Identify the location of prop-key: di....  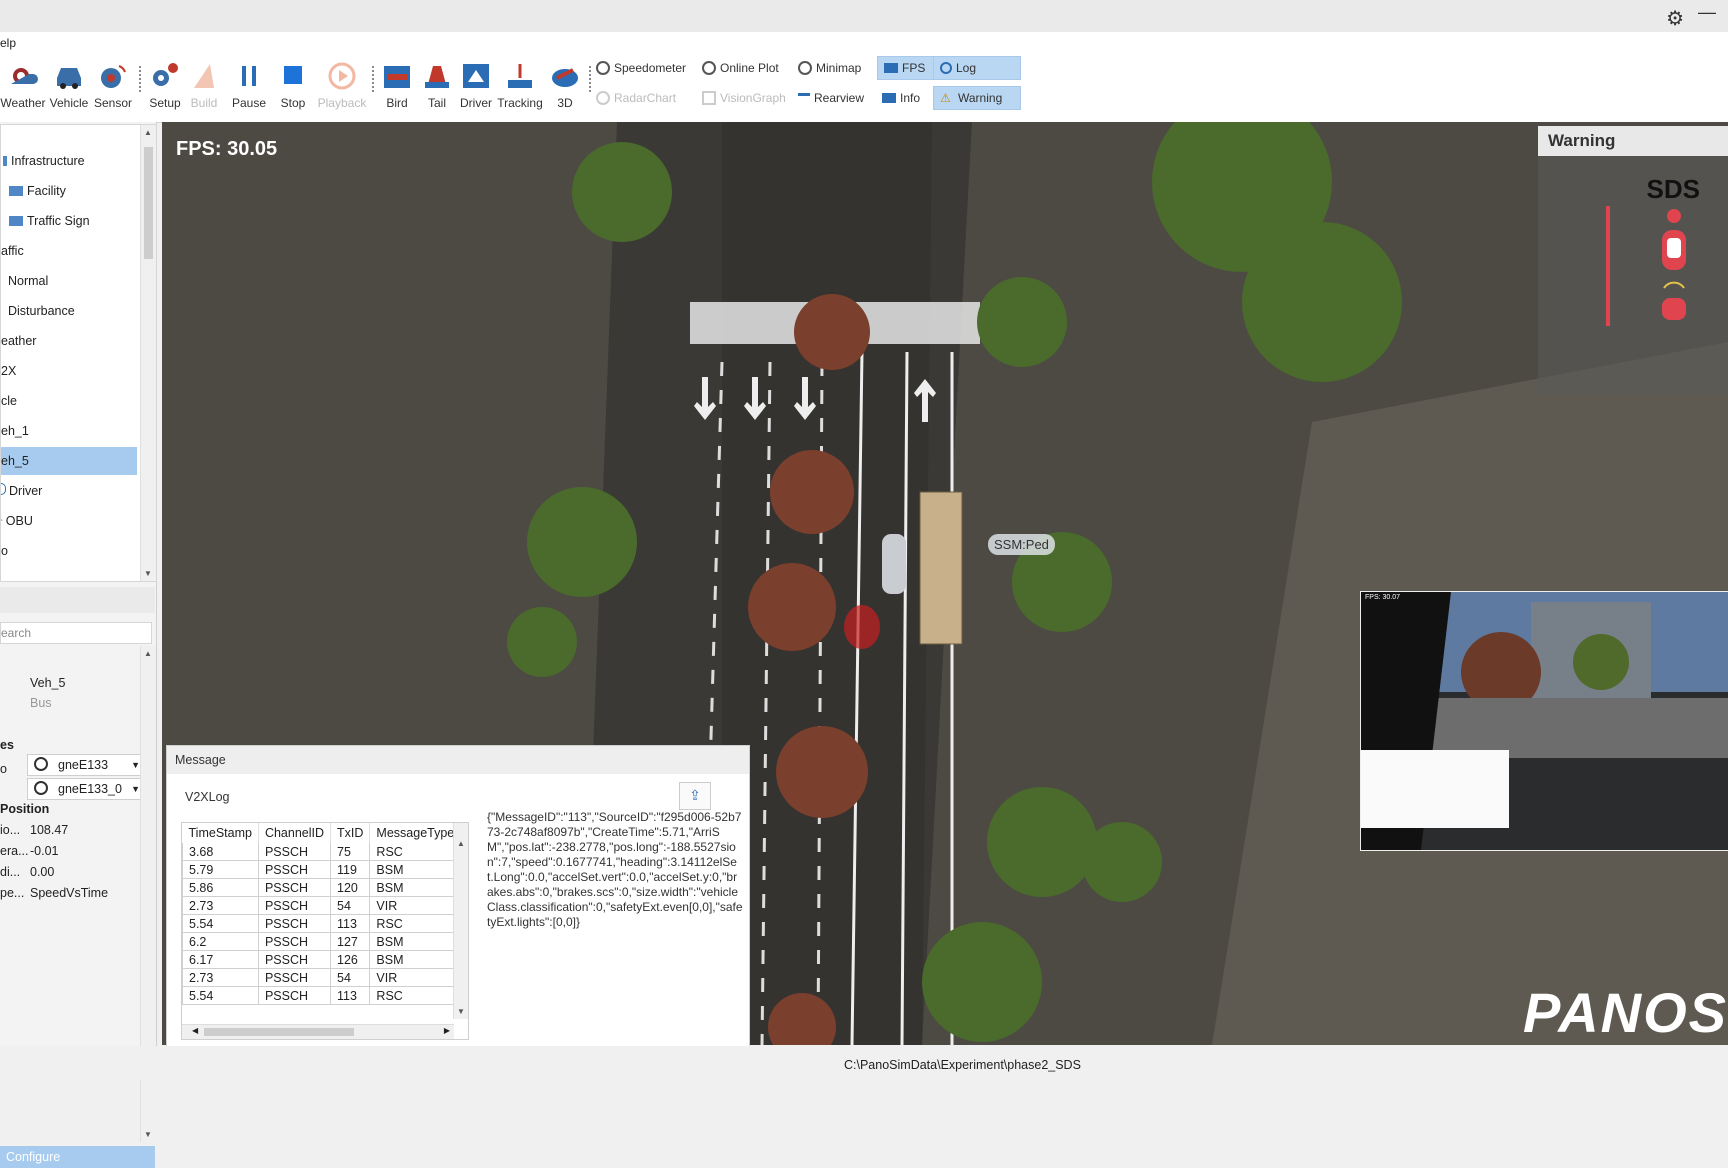
(10, 872).